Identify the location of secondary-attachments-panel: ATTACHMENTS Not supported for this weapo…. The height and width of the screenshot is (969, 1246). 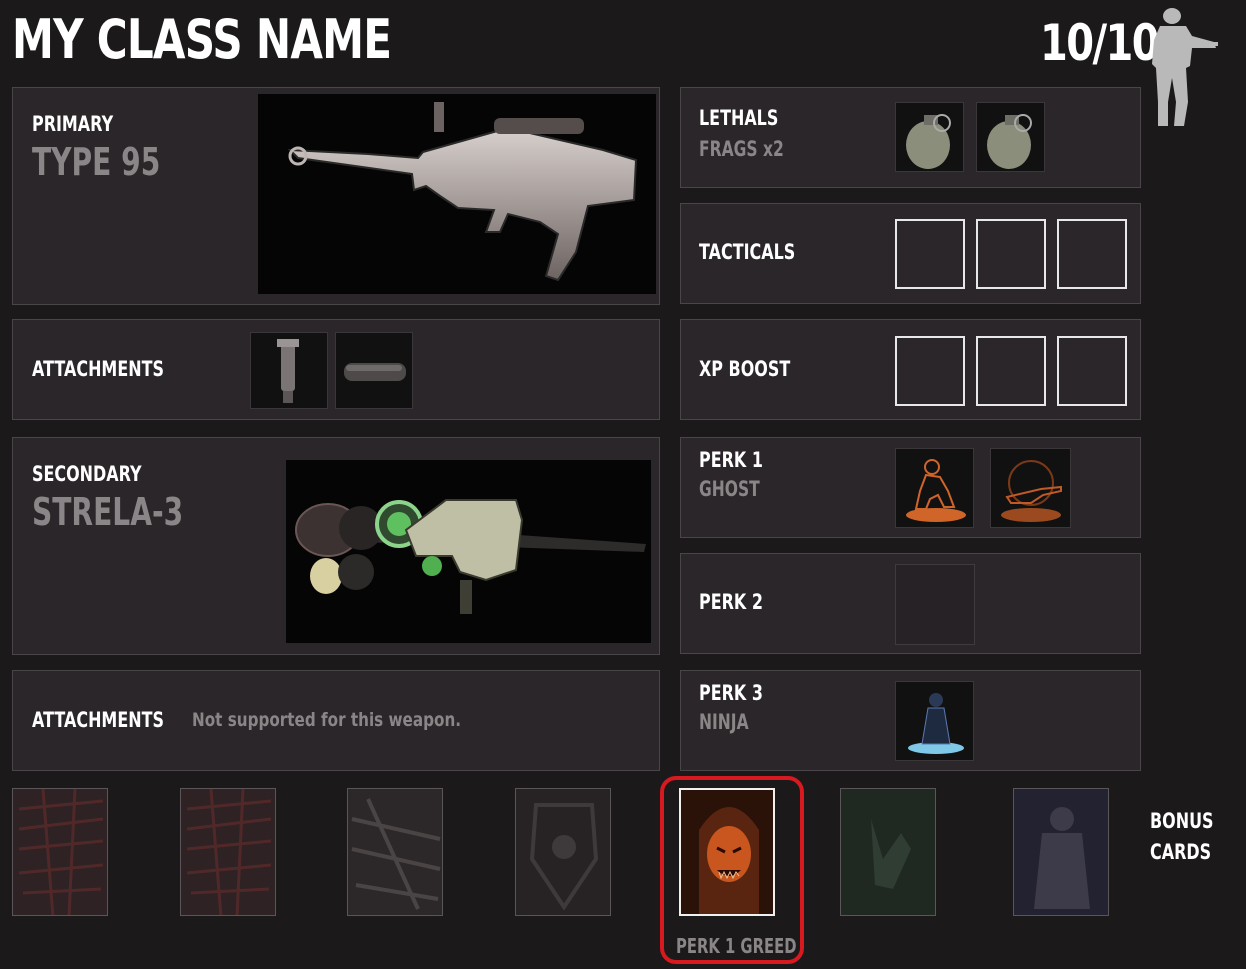
(336, 720).